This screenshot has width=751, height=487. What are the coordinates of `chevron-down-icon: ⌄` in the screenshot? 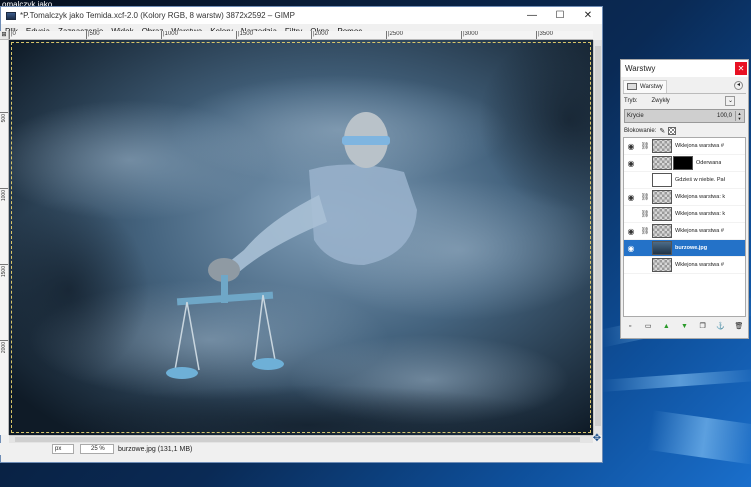 It's located at (730, 101).